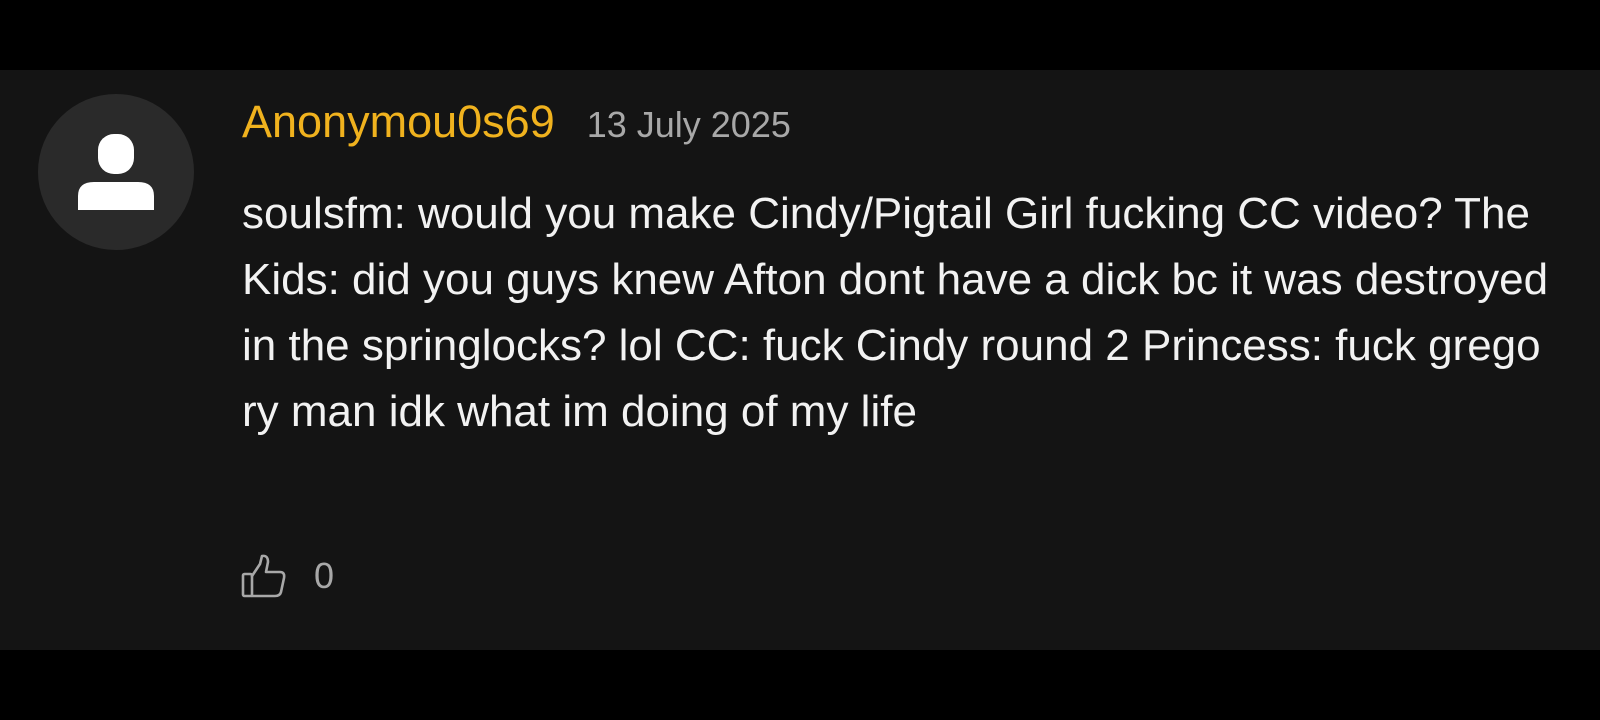 The image size is (1600, 720). Describe the element at coordinates (398, 122) in the screenshot. I see `username-link: Anonymou0s69` at that location.